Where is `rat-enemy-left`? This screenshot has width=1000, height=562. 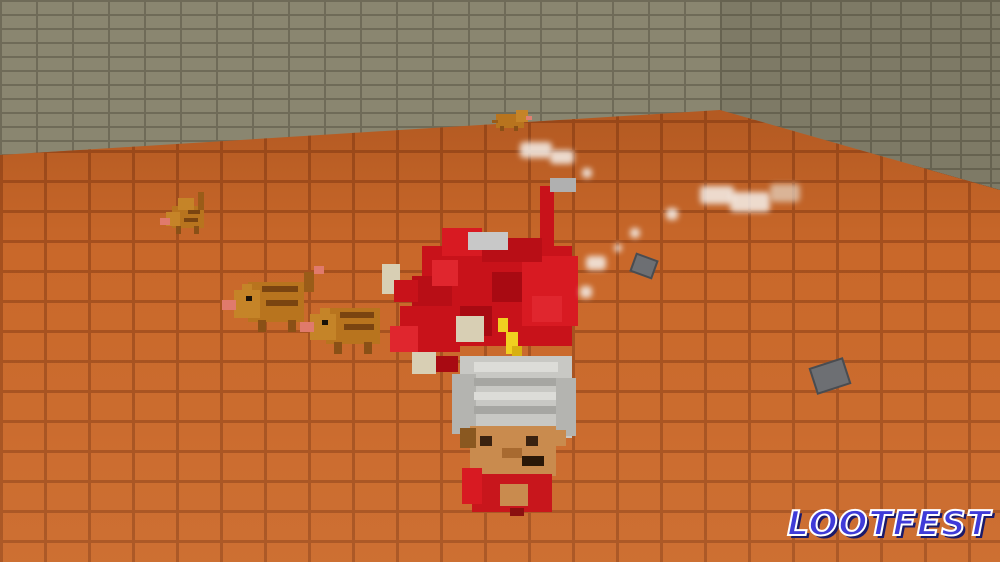 rat-enemy-left is located at coordinates (188, 214).